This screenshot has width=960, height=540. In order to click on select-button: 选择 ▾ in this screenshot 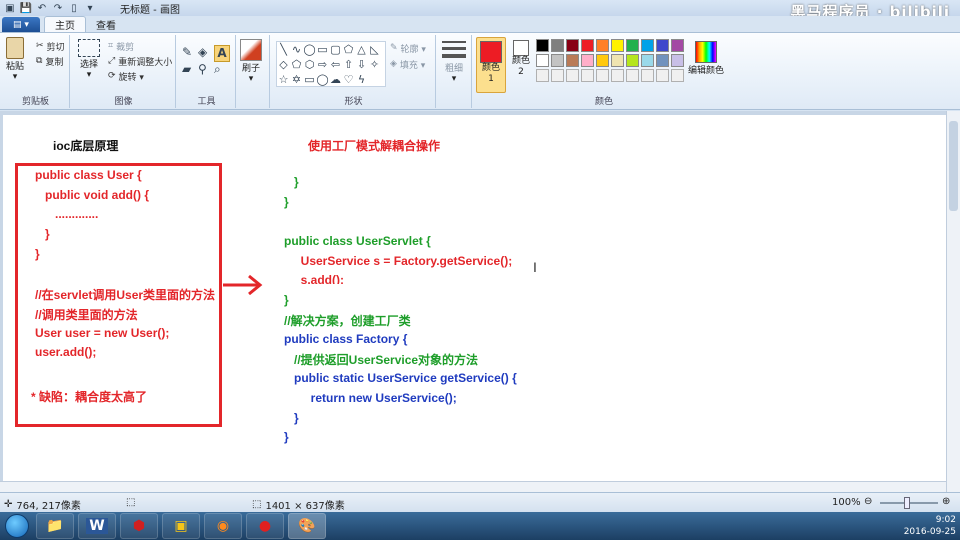, I will do `click(89, 58)`.